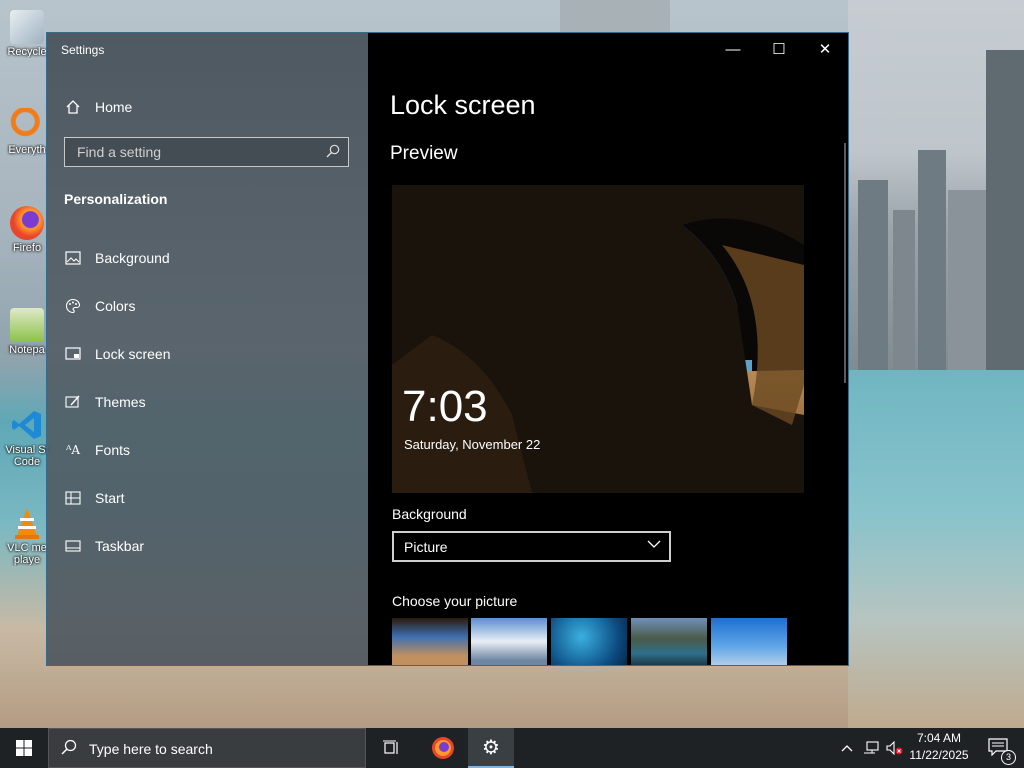 The height and width of the screenshot is (768, 1024). I want to click on taskbar-icon, so click(73, 546).